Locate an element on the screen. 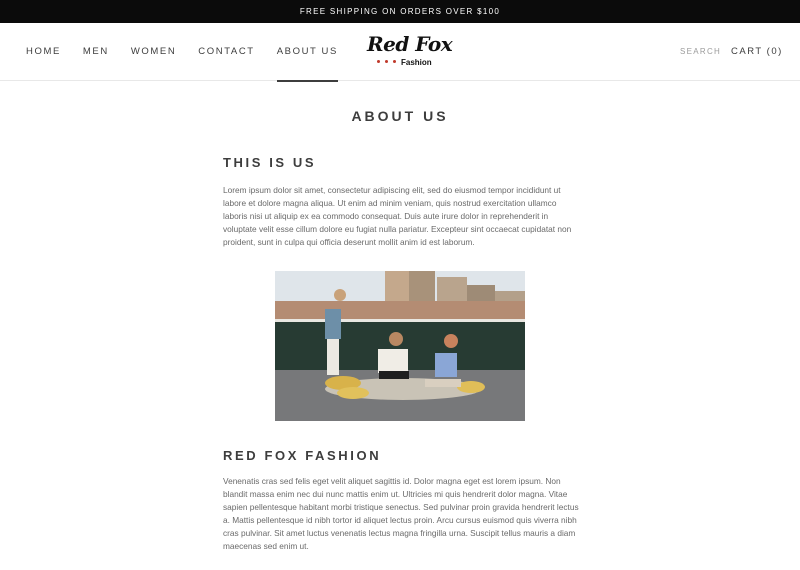 Image resolution: width=800 pixels, height=570 pixels. logo-wordmark: Red Fox is located at coordinates (410, 44).